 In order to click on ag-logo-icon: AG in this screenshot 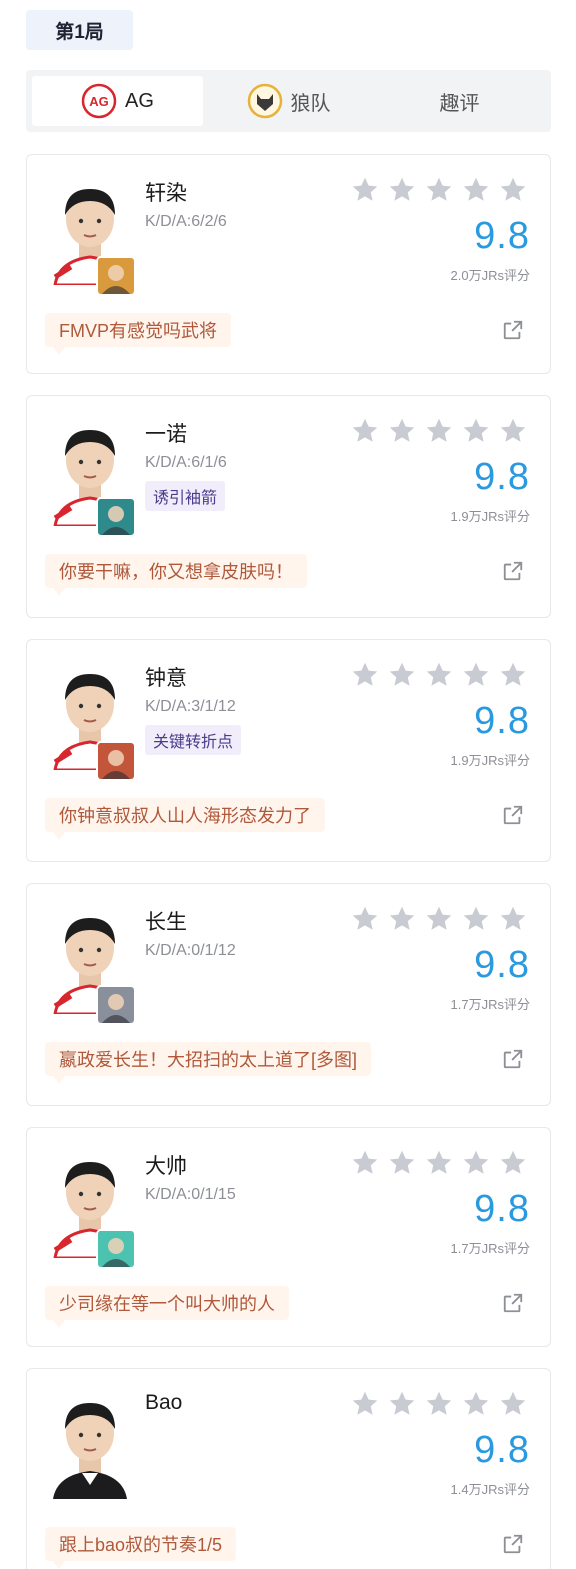, I will do `click(99, 101)`.